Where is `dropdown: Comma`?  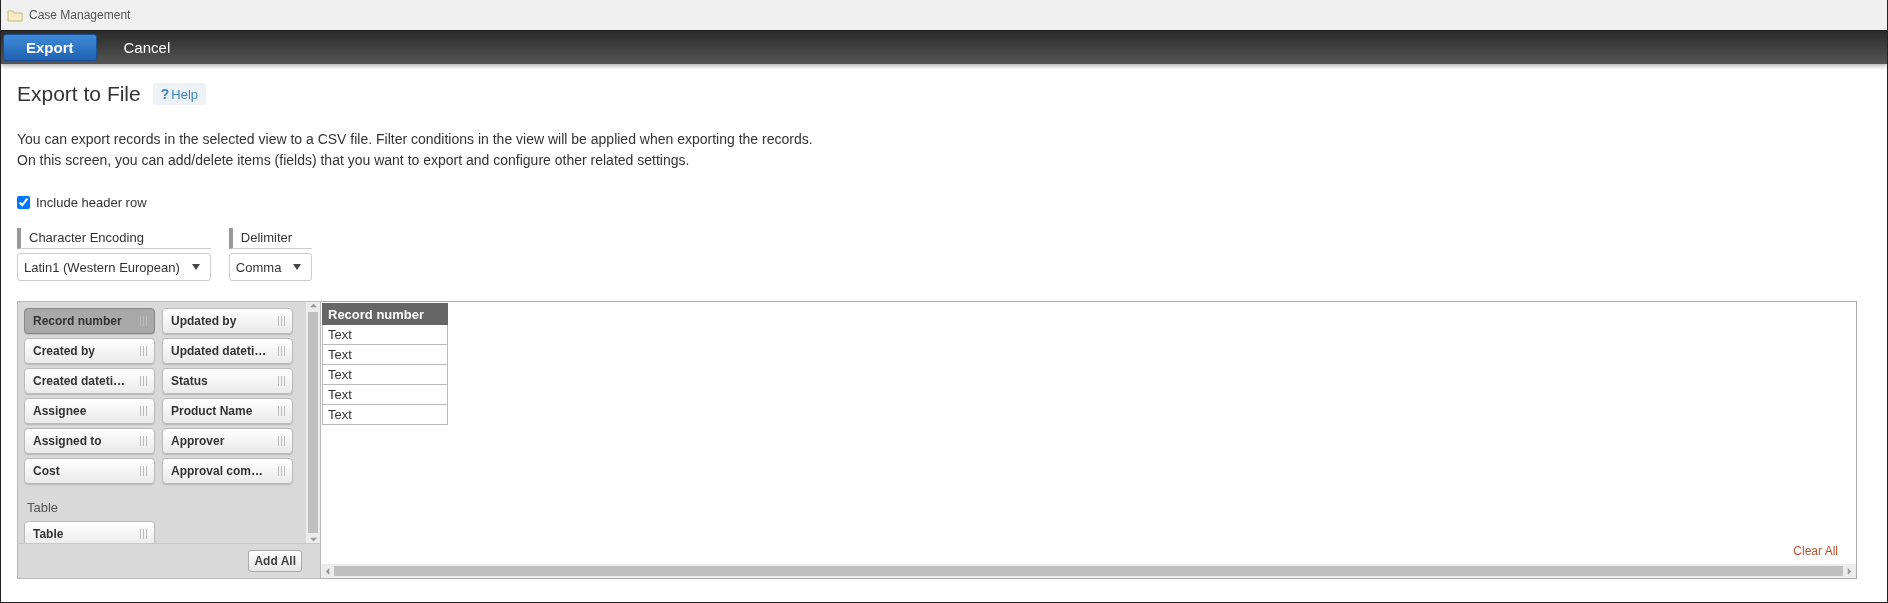 dropdown: Comma is located at coordinates (270, 267).